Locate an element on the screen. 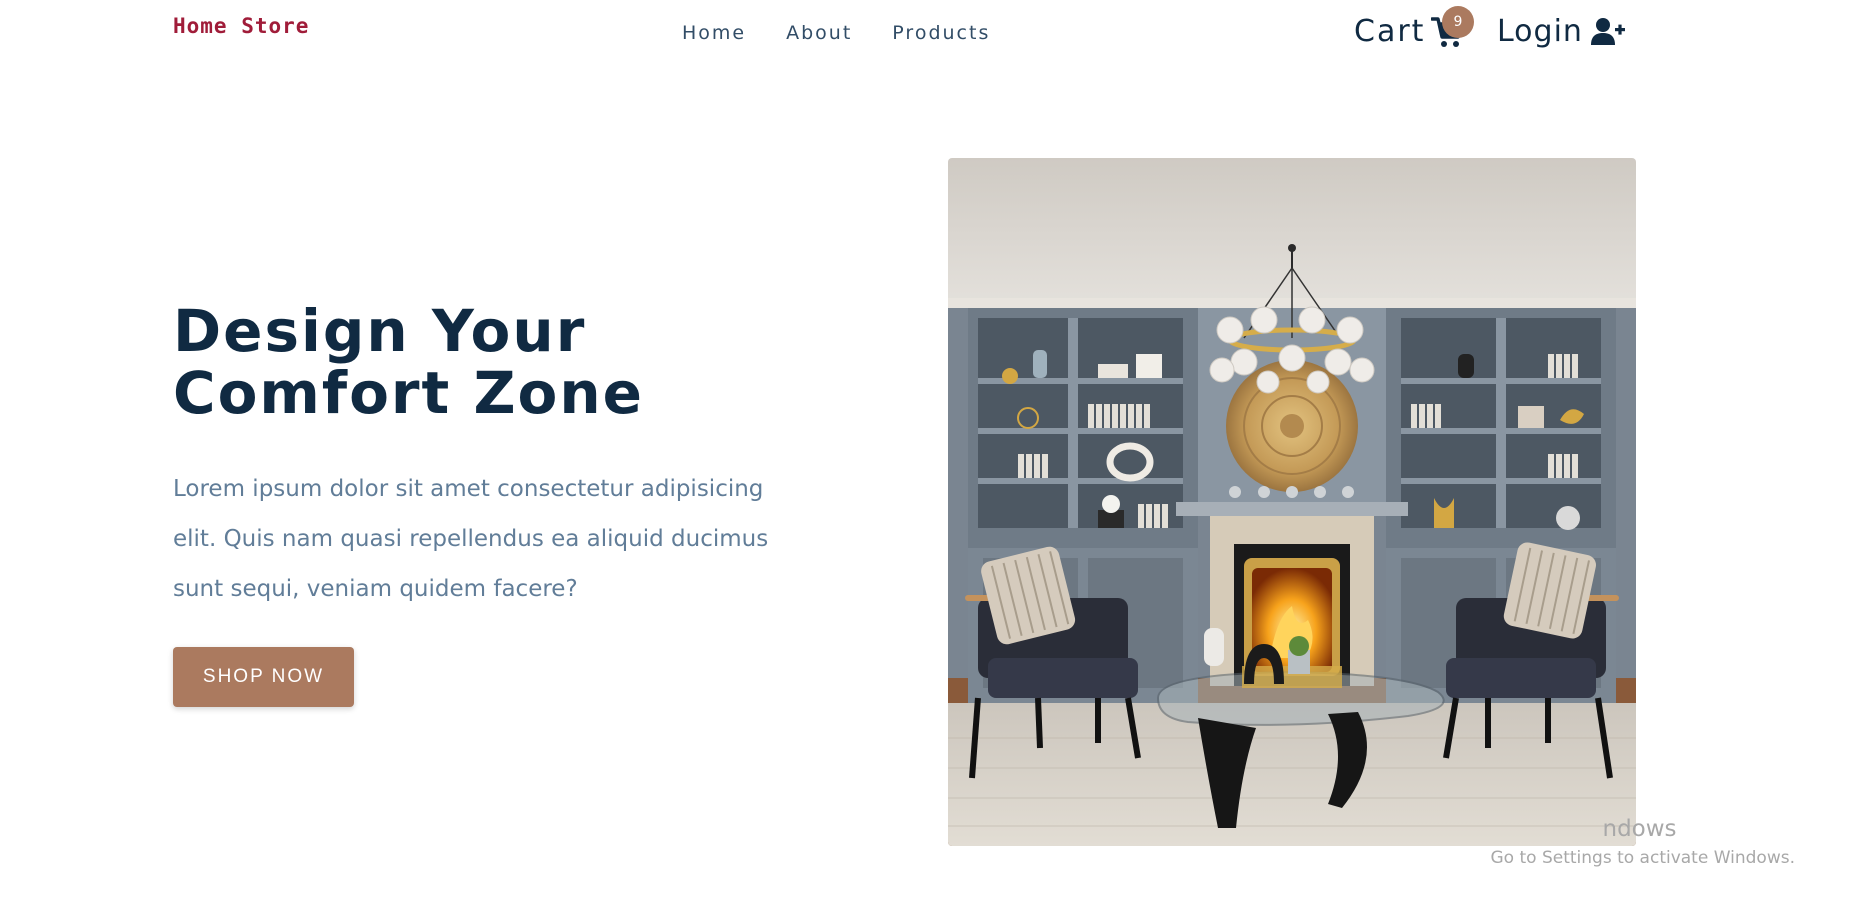 This screenshot has width=1857, height=908. hero-title: Design Your Comfort Zone is located at coordinates (408, 362).